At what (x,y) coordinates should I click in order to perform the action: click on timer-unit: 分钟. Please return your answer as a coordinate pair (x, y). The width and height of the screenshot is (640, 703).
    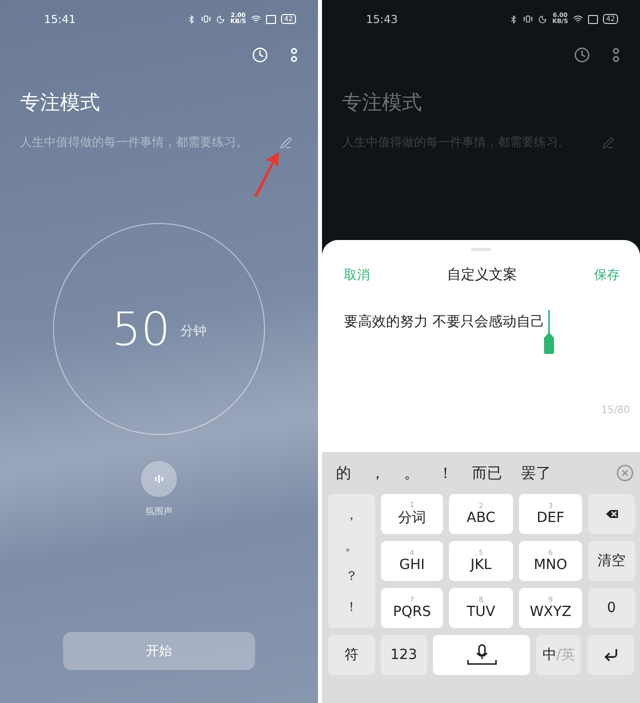
    Looking at the image, I should click on (193, 331).